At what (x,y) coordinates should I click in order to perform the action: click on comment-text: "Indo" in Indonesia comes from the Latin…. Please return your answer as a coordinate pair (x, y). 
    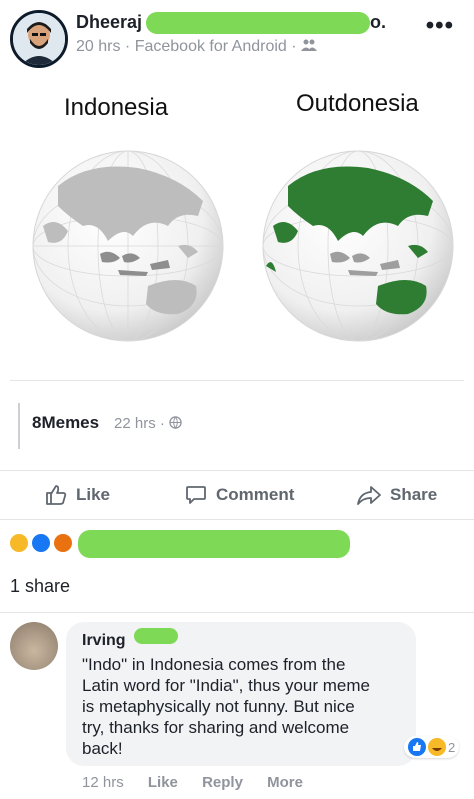
    Looking at the image, I should click on (226, 706).